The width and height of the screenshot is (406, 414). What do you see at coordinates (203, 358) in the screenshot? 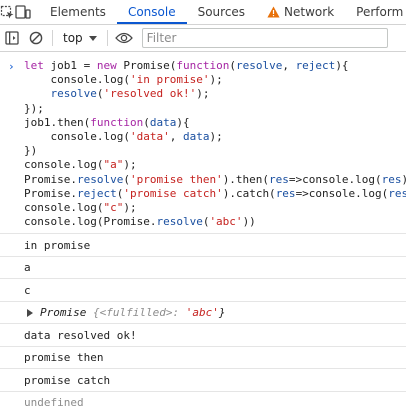
I see `console-log-row: promise then` at bounding box center [203, 358].